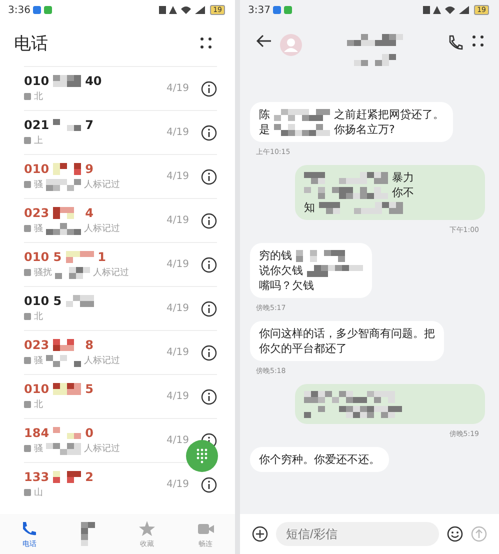 This screenshot has height=554, width=499. I want to click on message-text: 你不, so click(403, 192).